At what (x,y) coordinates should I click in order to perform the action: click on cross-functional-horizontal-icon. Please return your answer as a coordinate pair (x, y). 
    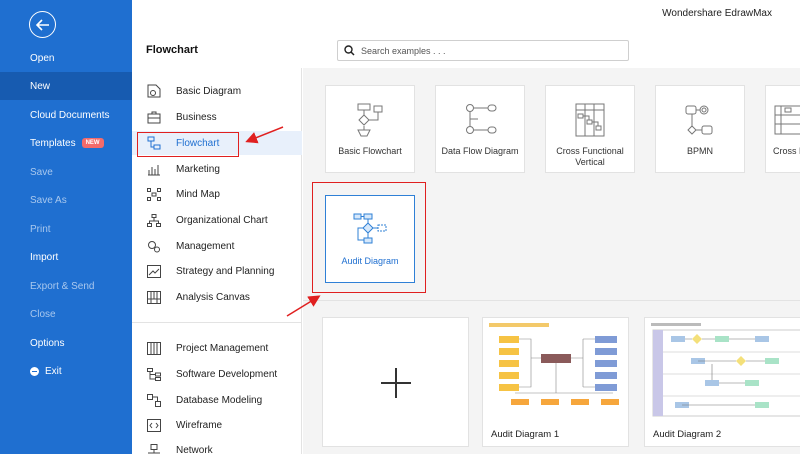
    Looking at the image, I should click on (782, 120).